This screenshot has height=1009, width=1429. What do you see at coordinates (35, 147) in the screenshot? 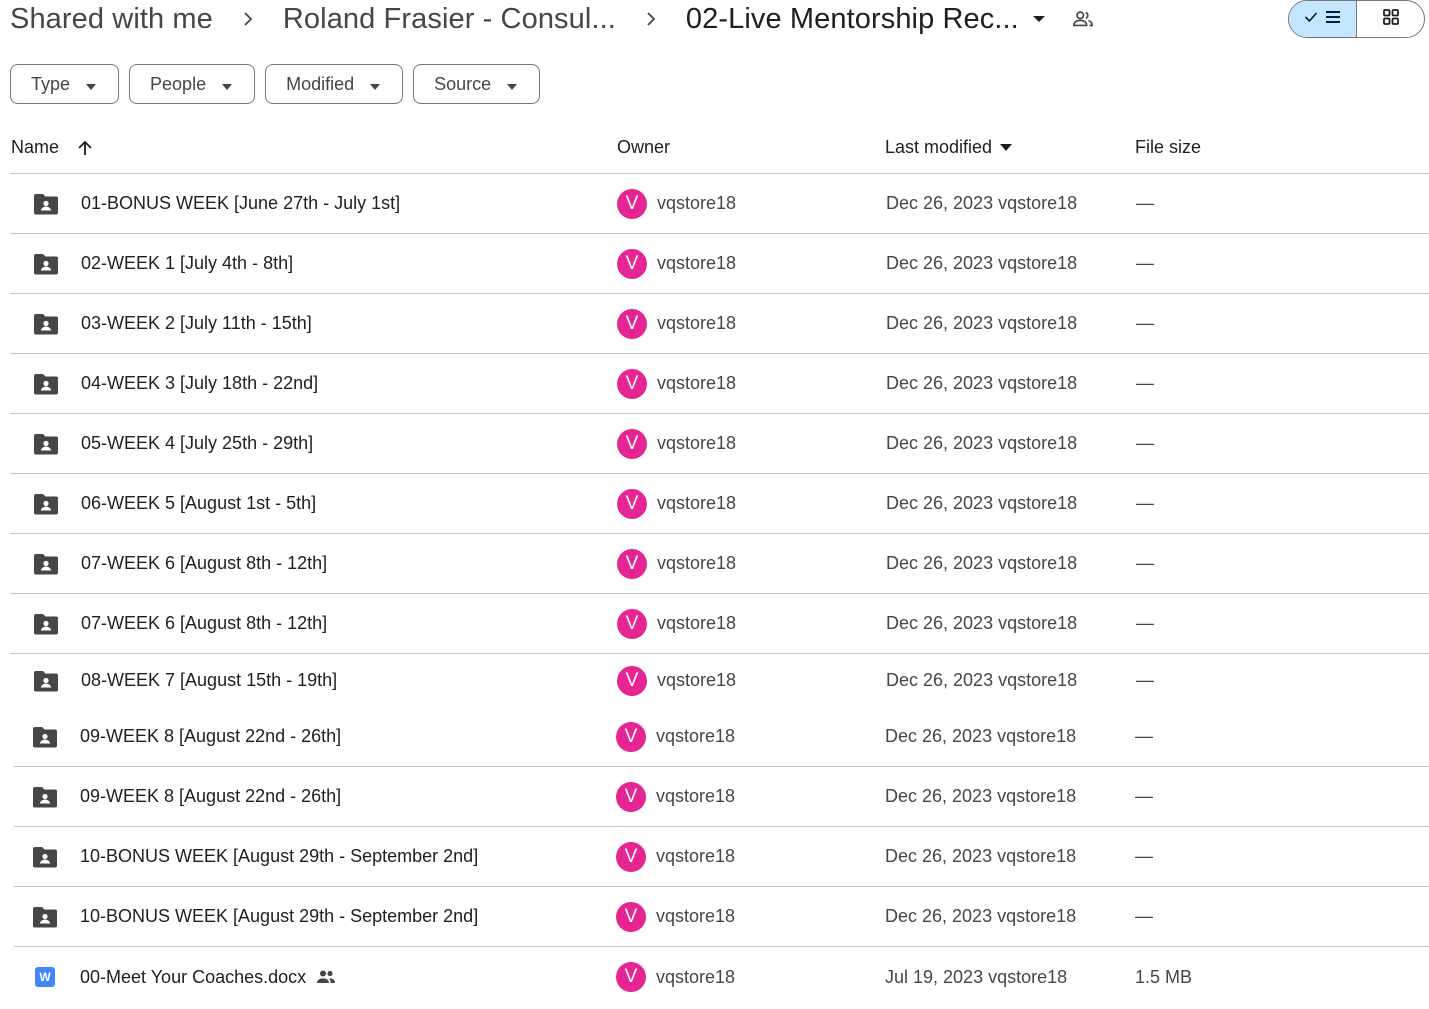
I see `column-label: Name` at bounding box center [35, 147].